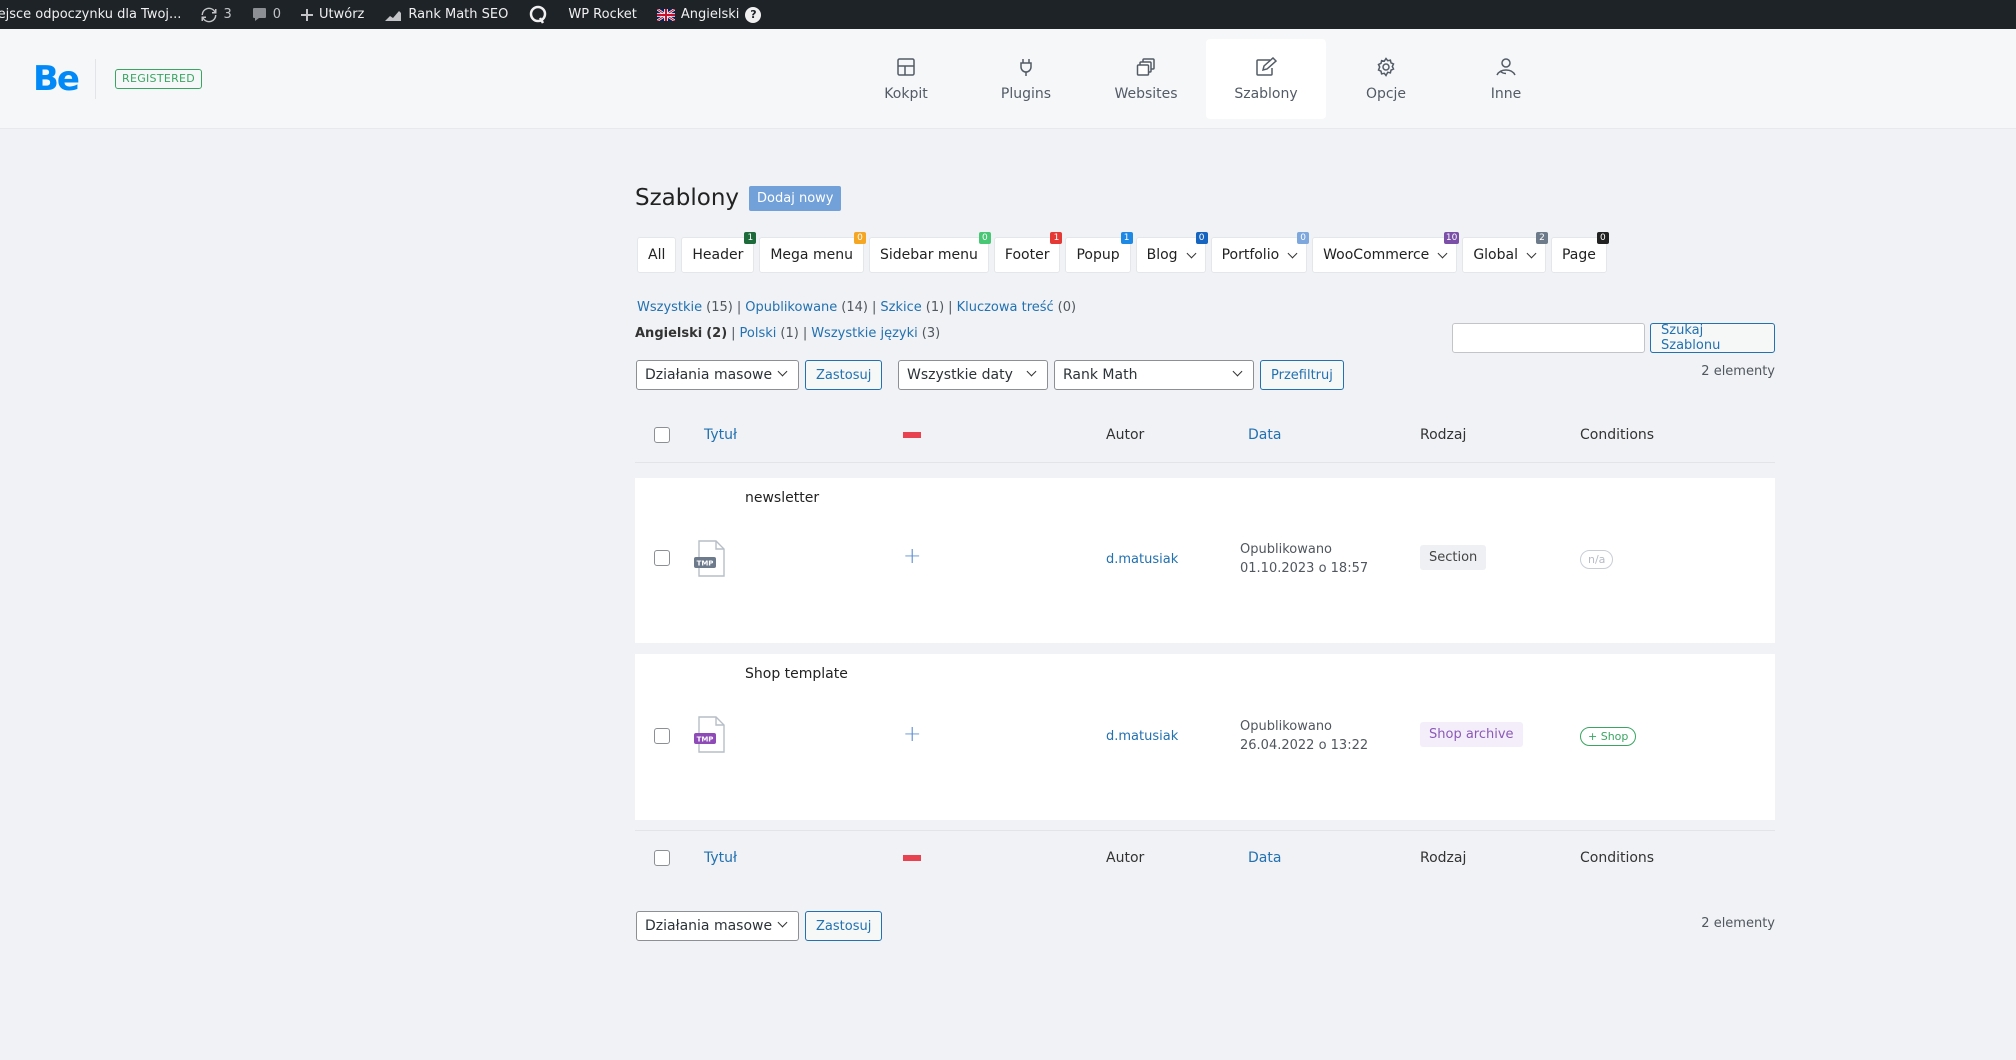  I want to click on row-title: newsletter, so click(782, 498).